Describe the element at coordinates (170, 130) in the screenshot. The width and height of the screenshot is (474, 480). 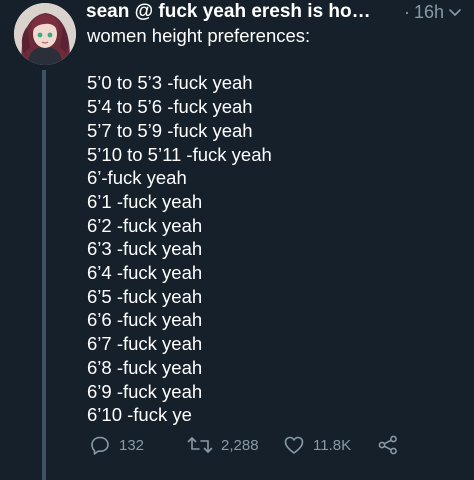
I see `tweet-line: 5’7 to 5’9 -fuck yeah` at that location.